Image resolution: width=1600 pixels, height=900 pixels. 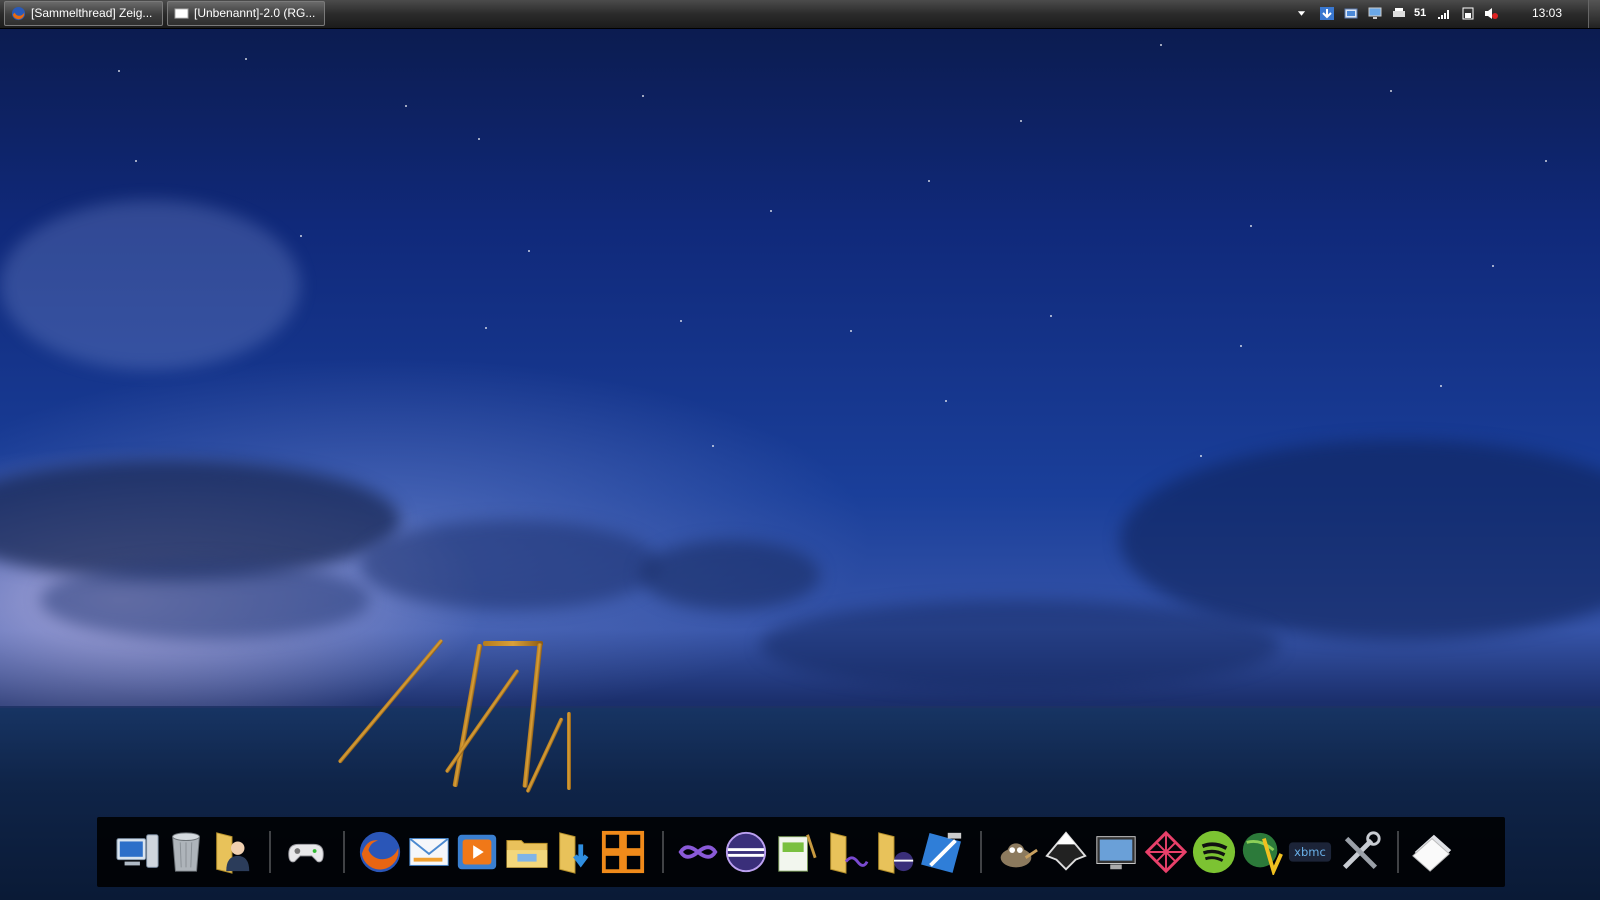 I want to click on gamepad-icon, so click(x=306, y=852).